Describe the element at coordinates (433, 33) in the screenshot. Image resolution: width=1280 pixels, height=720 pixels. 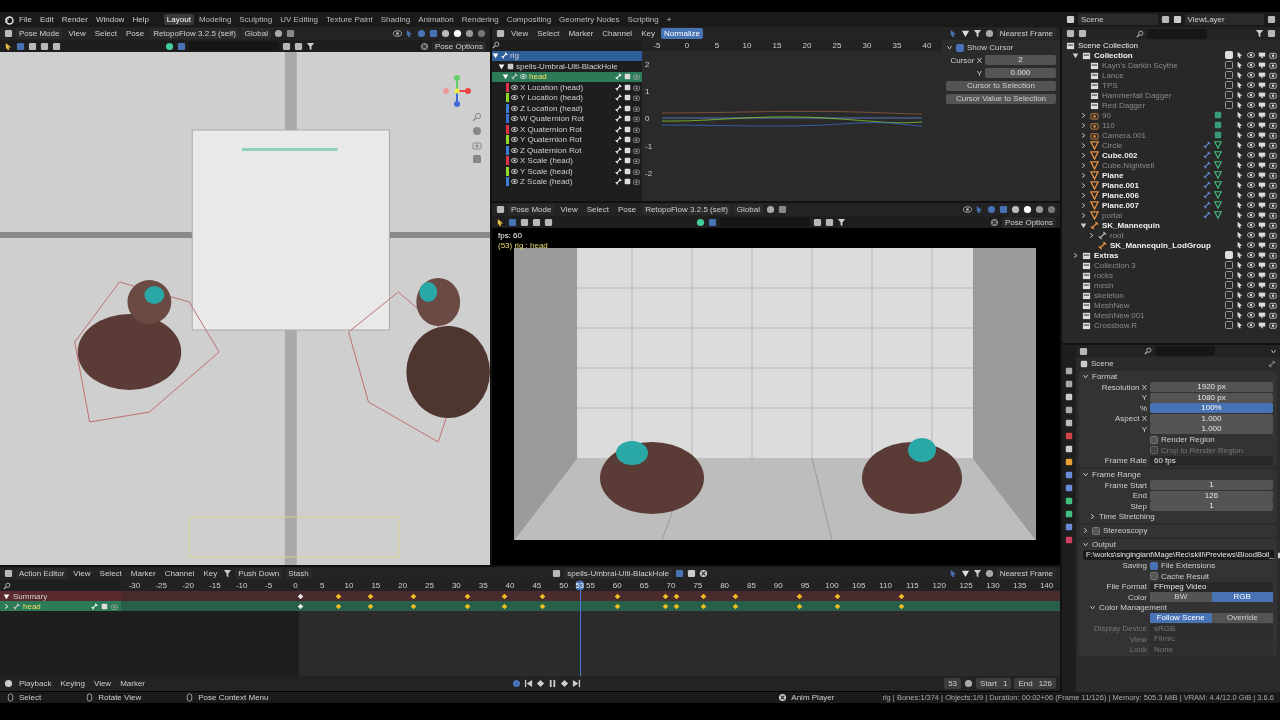
I see `xray-icon` at that location.